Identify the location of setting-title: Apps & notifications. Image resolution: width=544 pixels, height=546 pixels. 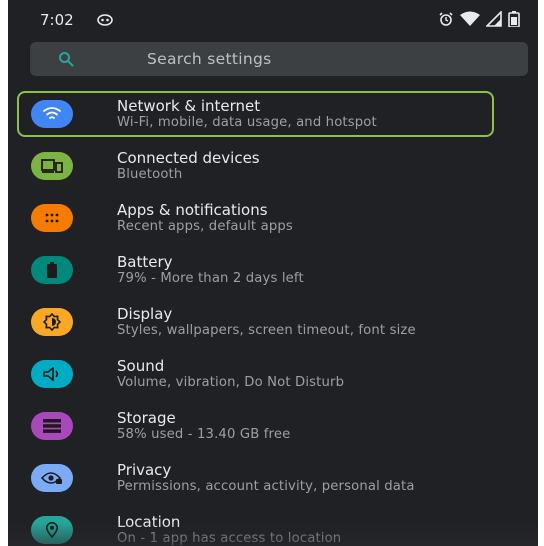
(192, 210).